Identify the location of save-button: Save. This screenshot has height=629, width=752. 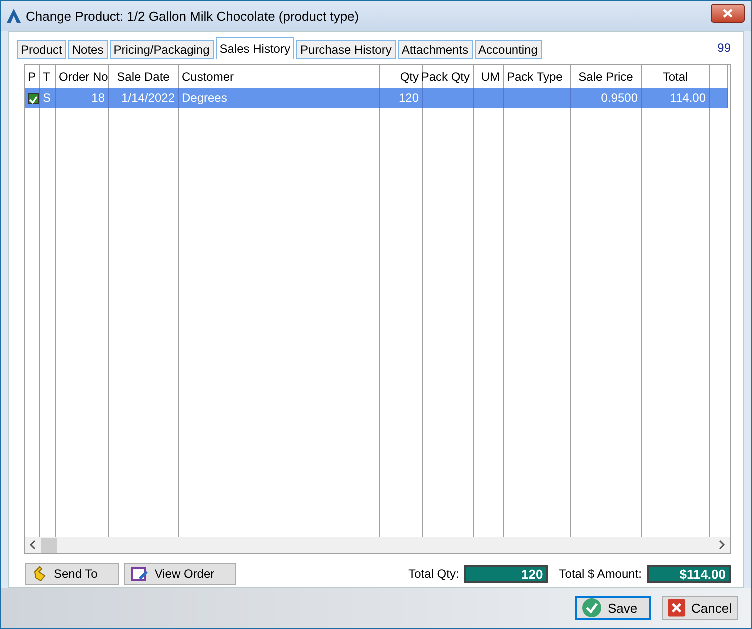
(613, 608).